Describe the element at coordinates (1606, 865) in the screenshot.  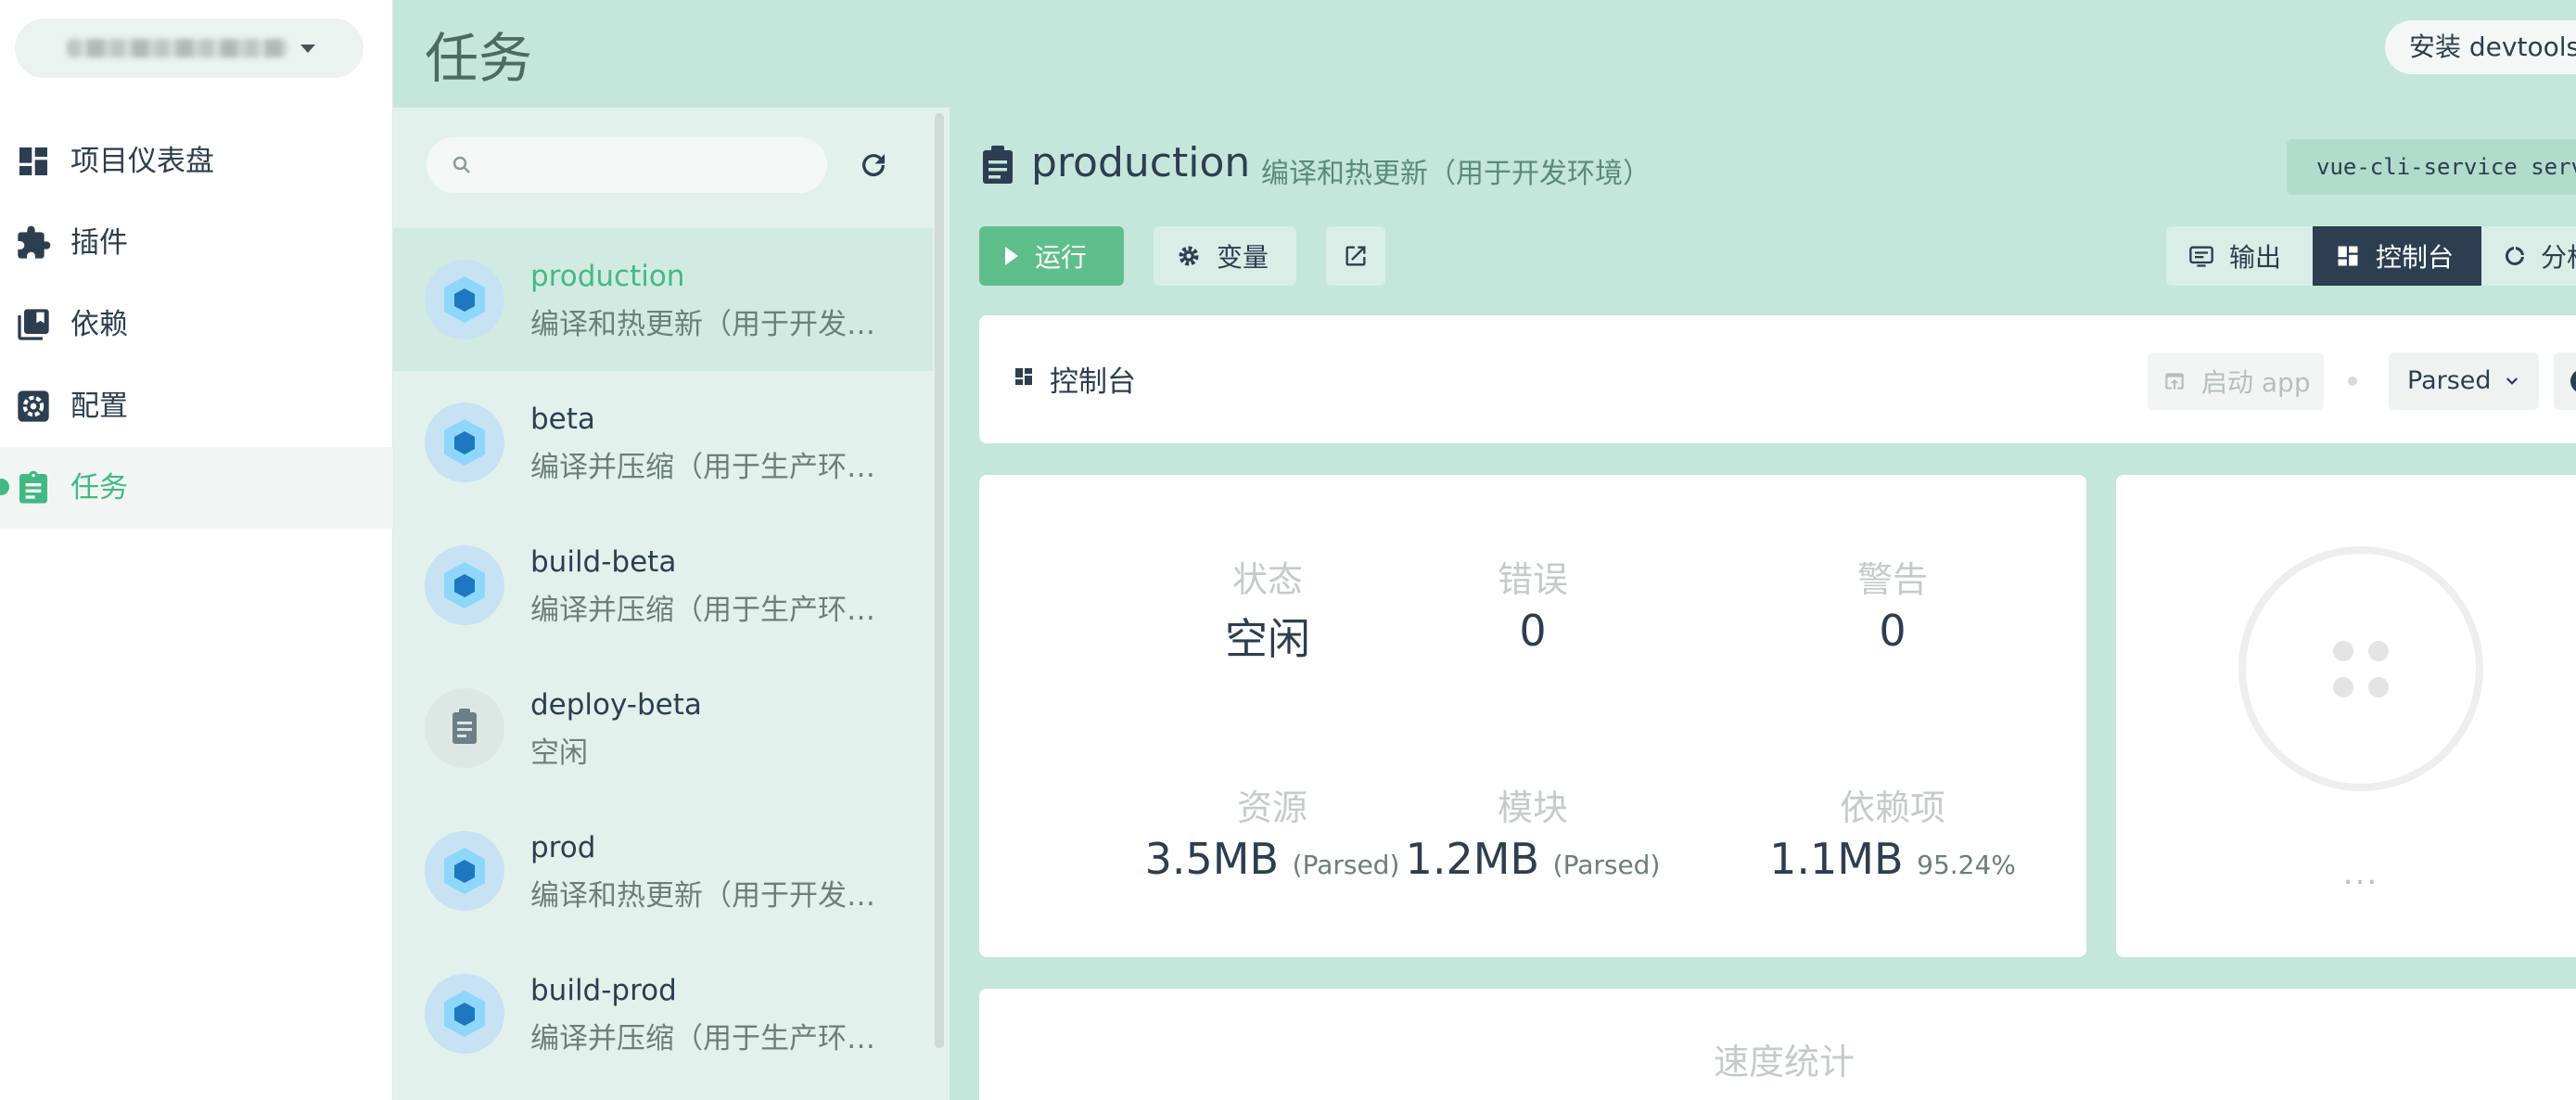
I see `stat-suffix: (Parsed)` at that location.